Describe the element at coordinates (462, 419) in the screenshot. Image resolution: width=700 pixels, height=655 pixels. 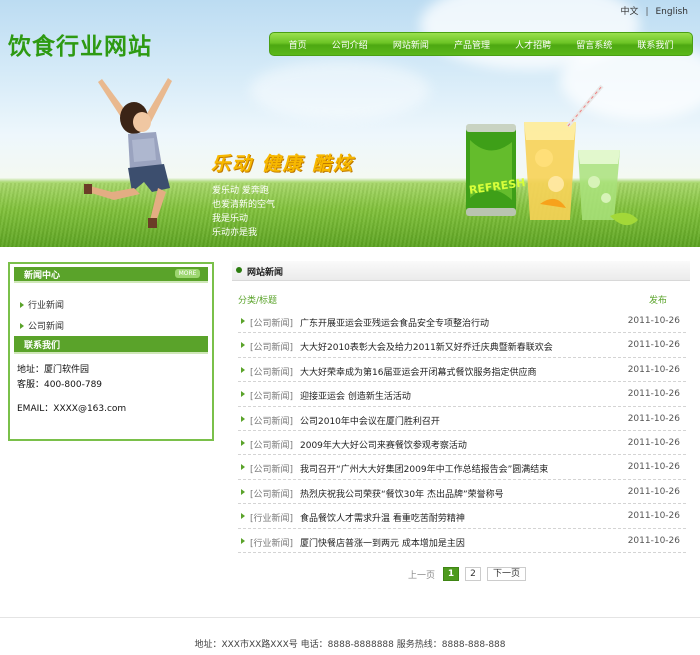
I see `news-row: [公司新闻] 公司2010年中会议在厦门胜利召开 2011-10-26` at that location.